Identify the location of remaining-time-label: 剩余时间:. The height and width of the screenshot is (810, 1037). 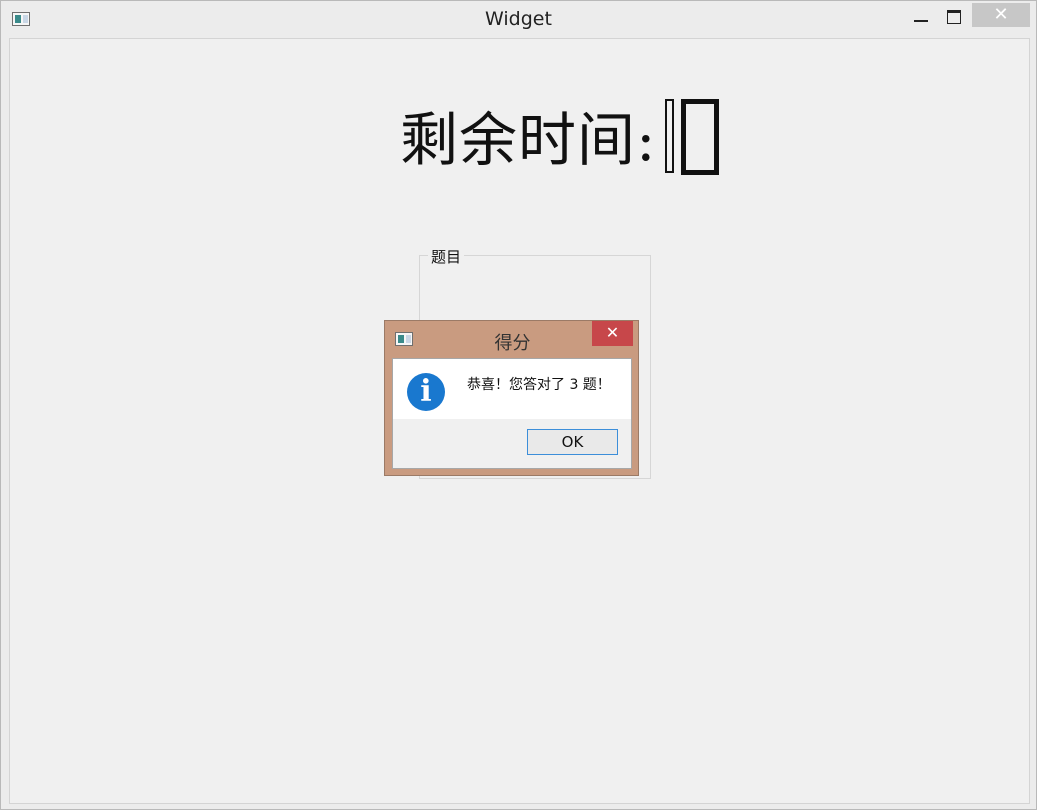
(528, 140).